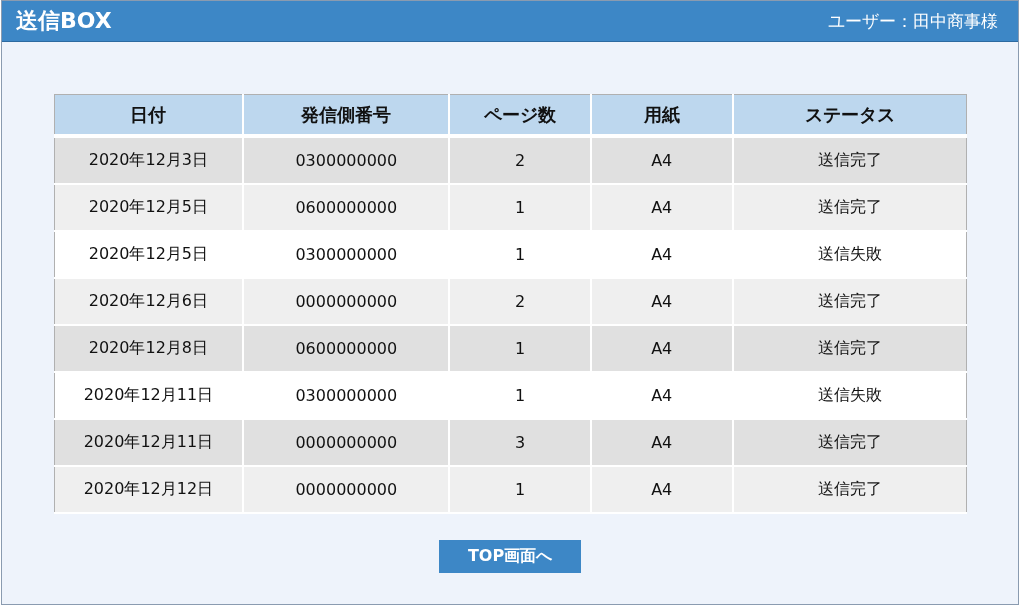 The height and width of the screenshot is (605, 1024). What do you see at coordinates (64, 21) in the screenshot?
I see `window-title: 送信BOX` at bounding box center [64, 21].